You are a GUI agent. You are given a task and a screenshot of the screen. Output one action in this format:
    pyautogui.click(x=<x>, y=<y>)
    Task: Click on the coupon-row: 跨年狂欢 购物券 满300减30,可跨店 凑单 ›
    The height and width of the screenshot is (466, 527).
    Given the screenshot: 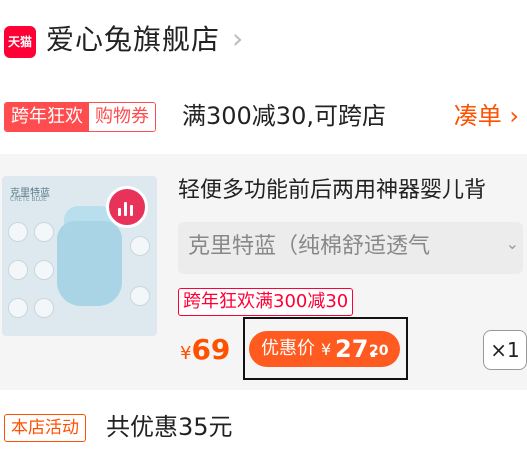 What is the action you would take?
    pyautogui.click(x=263, y=117)
    